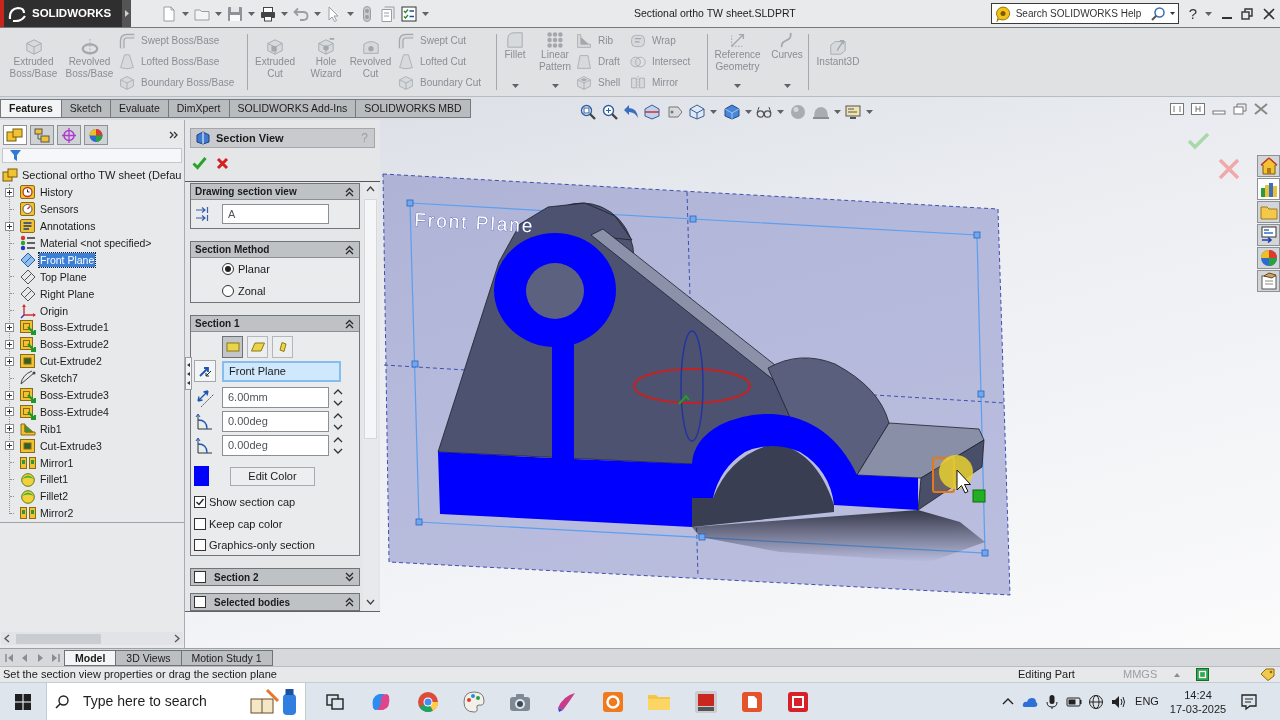  Describe the element at coordinates (61, 13) in the screenshot. I see `app-menu-button: SOLIDWORKS` at that location.